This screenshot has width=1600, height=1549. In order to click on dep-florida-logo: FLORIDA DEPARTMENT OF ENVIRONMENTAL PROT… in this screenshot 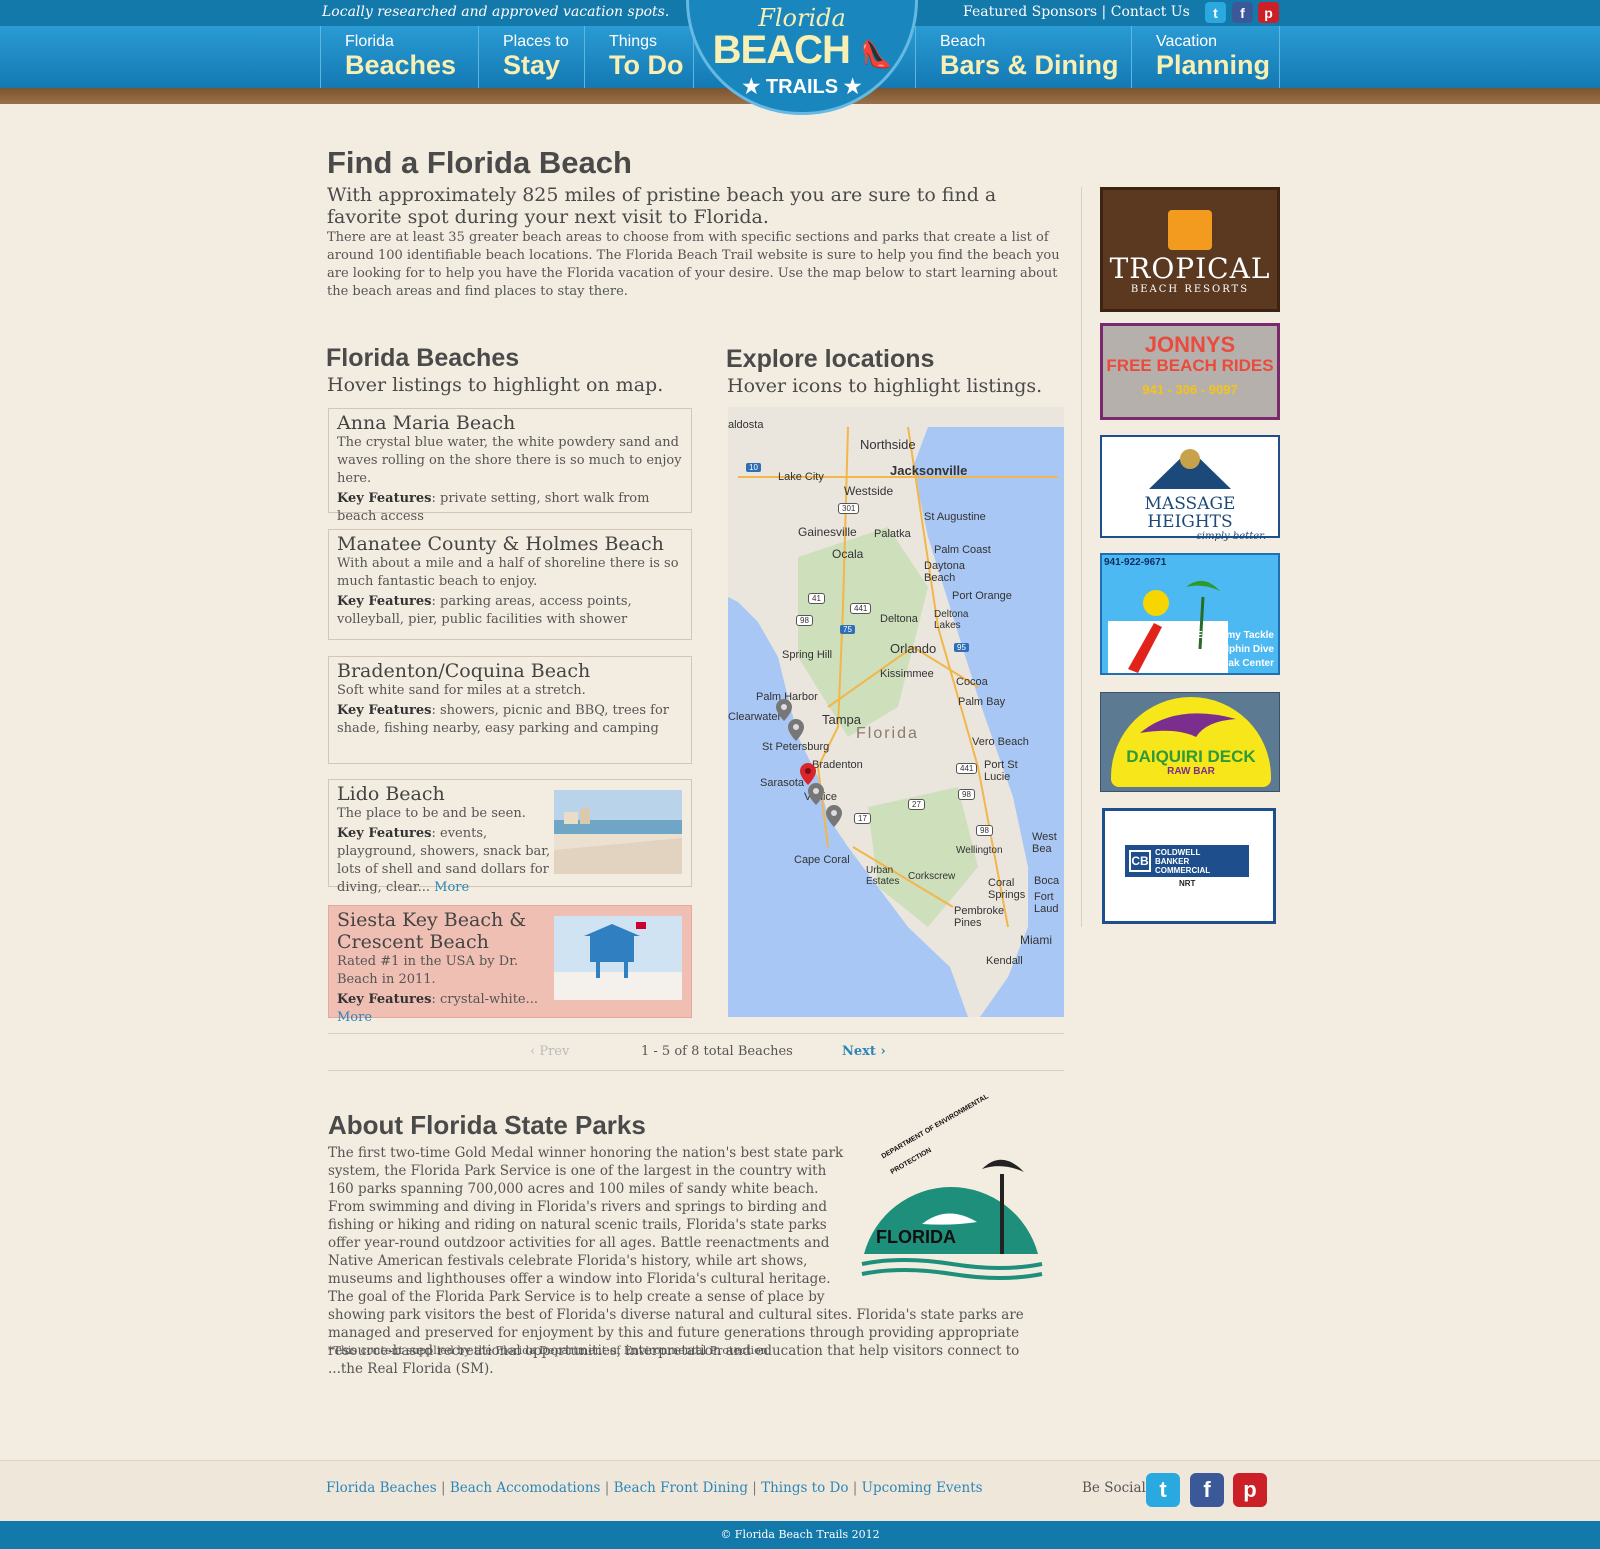, I will do `click(950, 1197)`.